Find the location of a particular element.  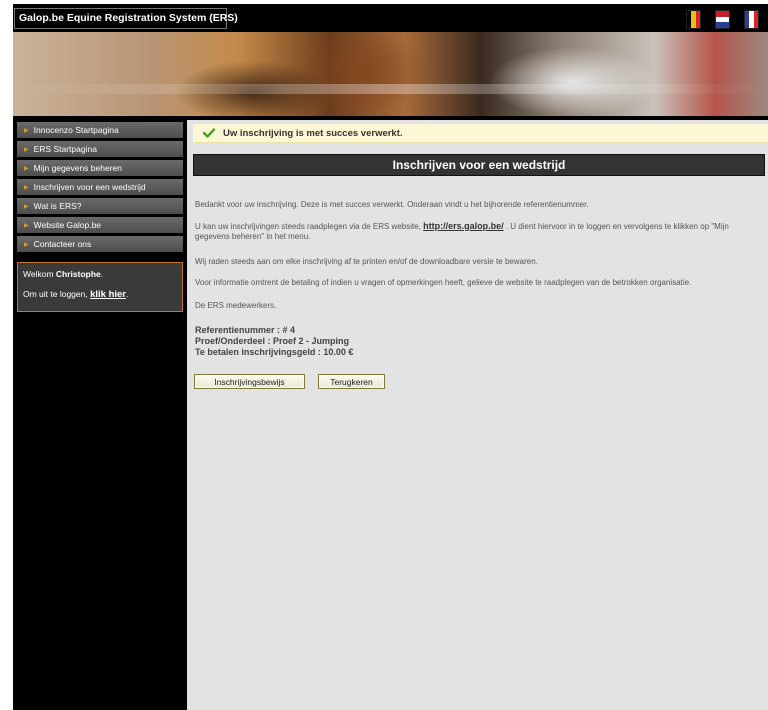

logout-end: . is located at coordinates (127, 294).